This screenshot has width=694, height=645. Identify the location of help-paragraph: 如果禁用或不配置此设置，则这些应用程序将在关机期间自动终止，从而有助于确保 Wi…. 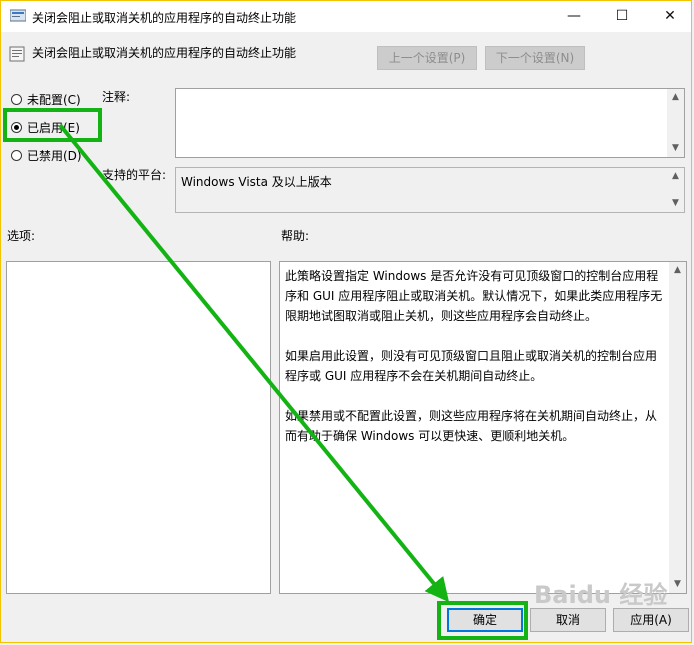
(471, 426).